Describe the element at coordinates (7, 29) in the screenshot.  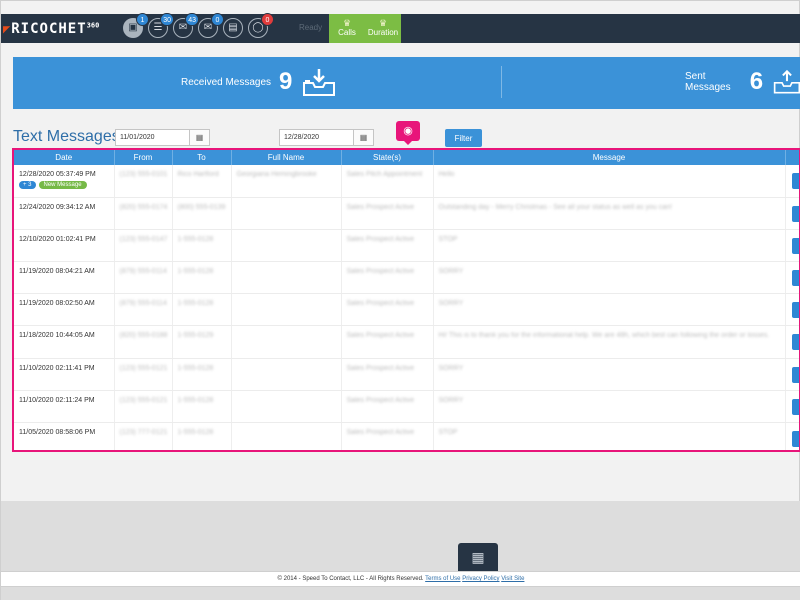
I see `logo-arrow-icon: ◤` at that location.